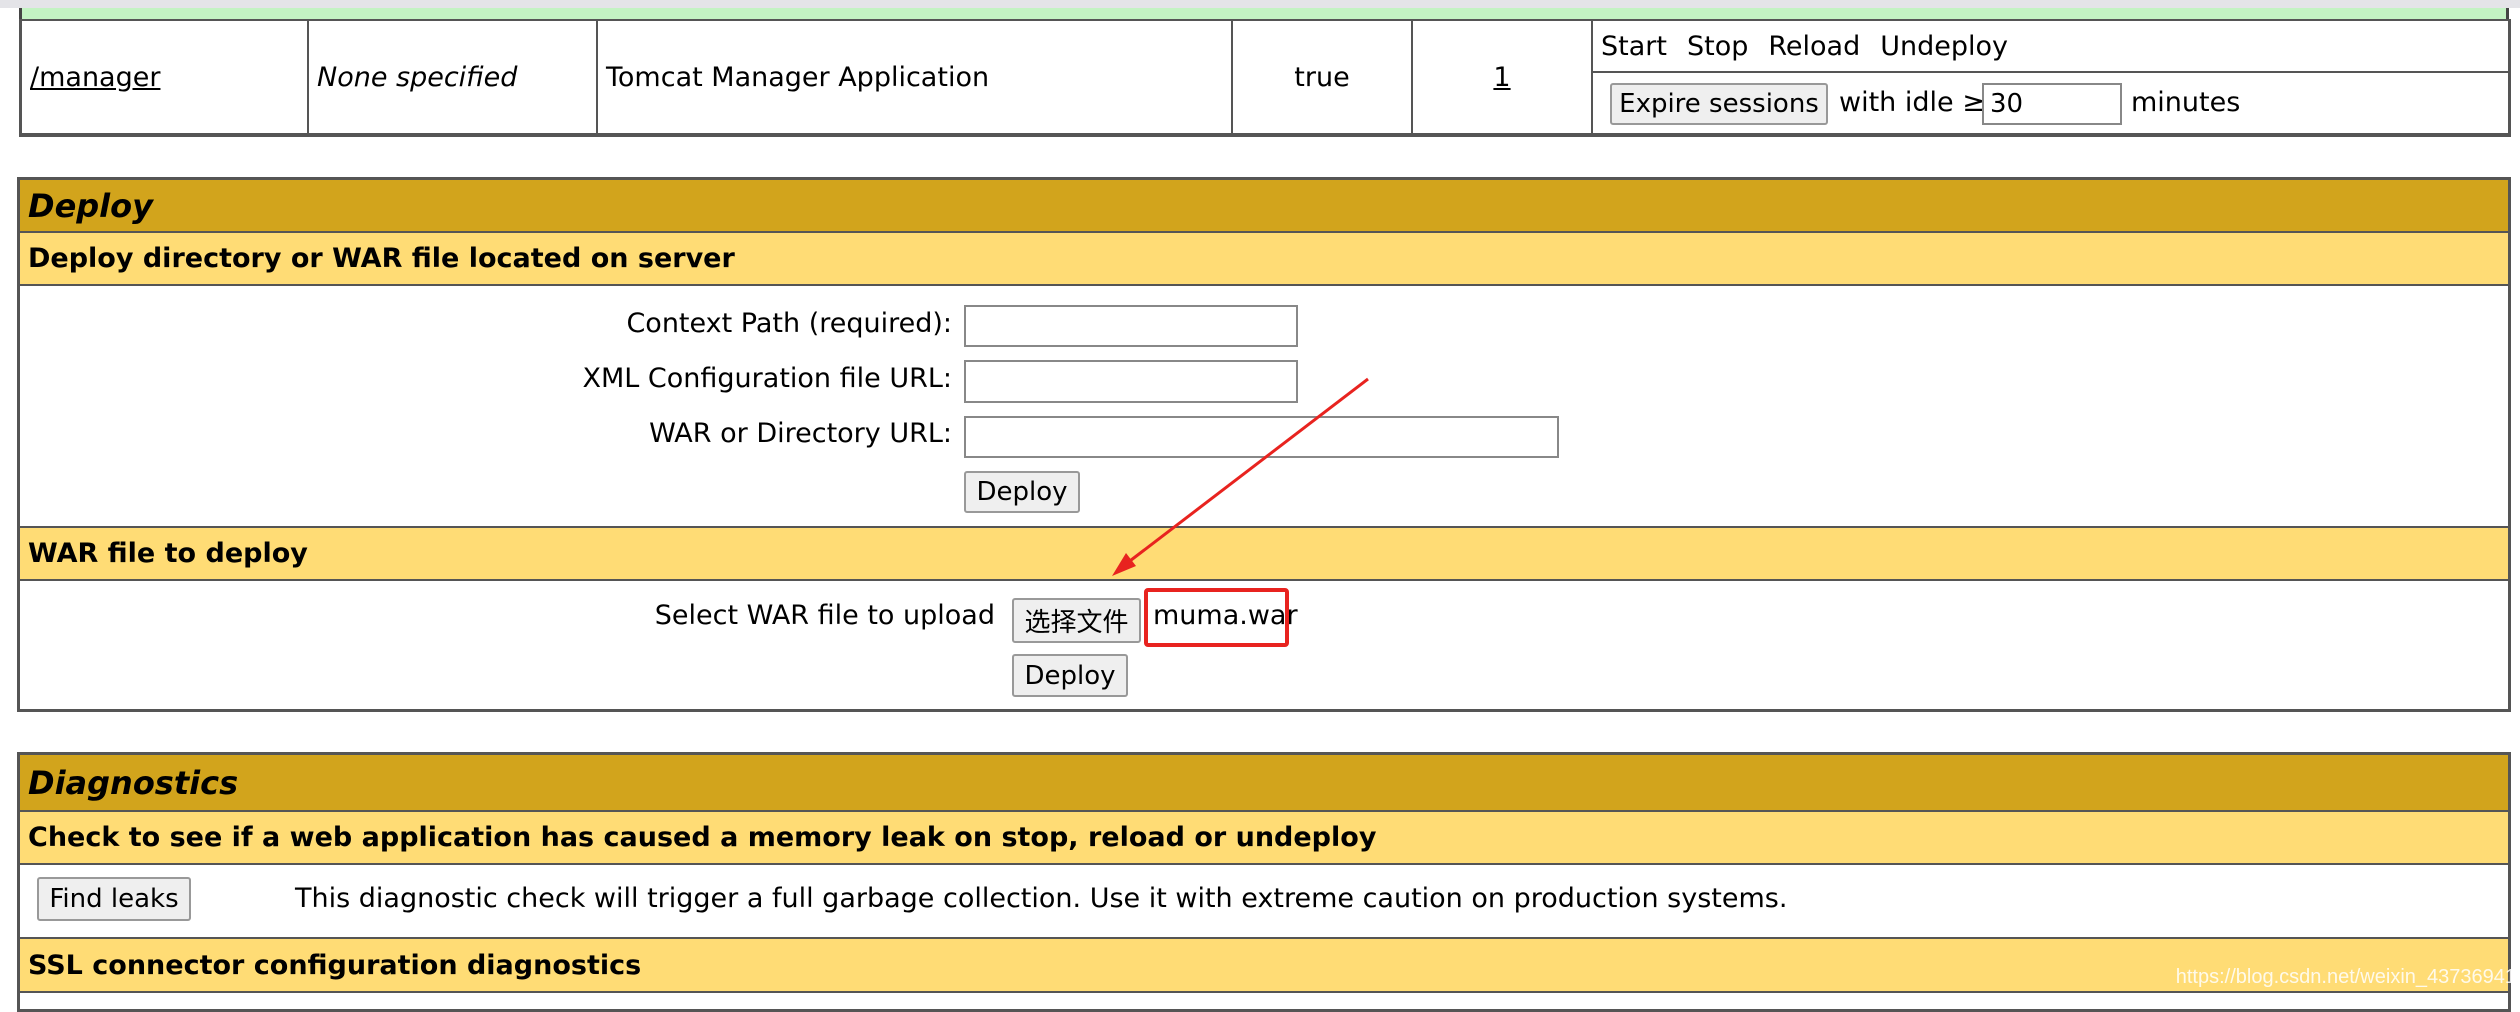 The width and height of the screenshot is (2520, 1012). Describe the element at coordinates (1264, 783) in the screenshot. I see `diagnostics-title: Diagnostics` at that location.